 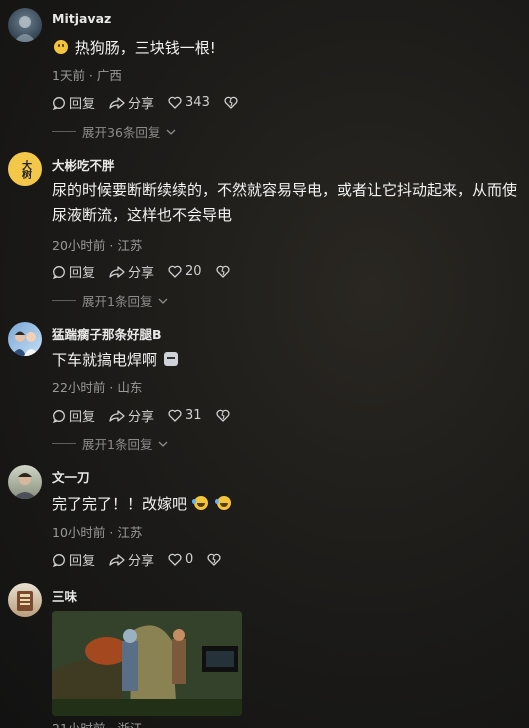 I want to click on video-scene-image, so click(x=147, y=663).